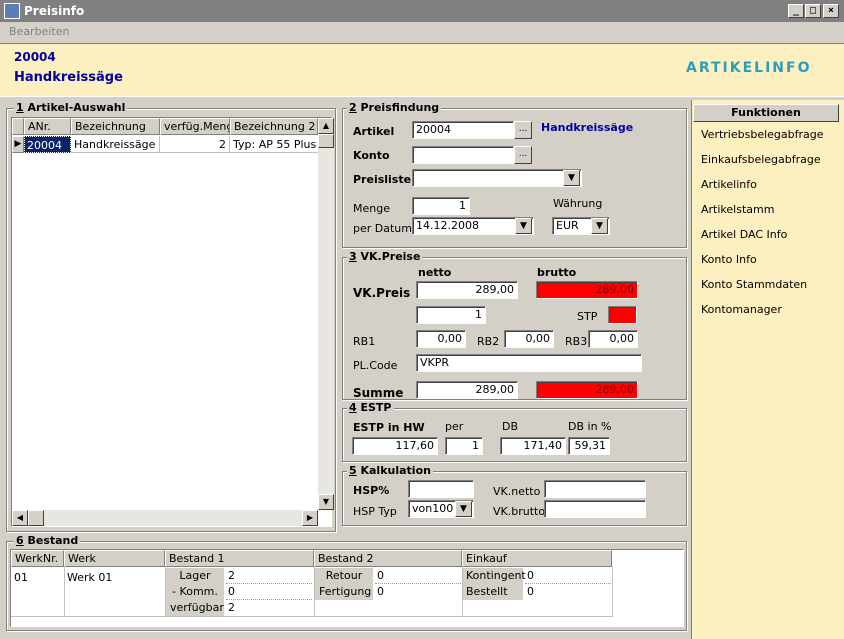 The image size is (844, 639). What do you see at coordinates (467, 290) in the screenshot?
I see `vk-netto-input: 289,00` at bounding box center [467, 290].